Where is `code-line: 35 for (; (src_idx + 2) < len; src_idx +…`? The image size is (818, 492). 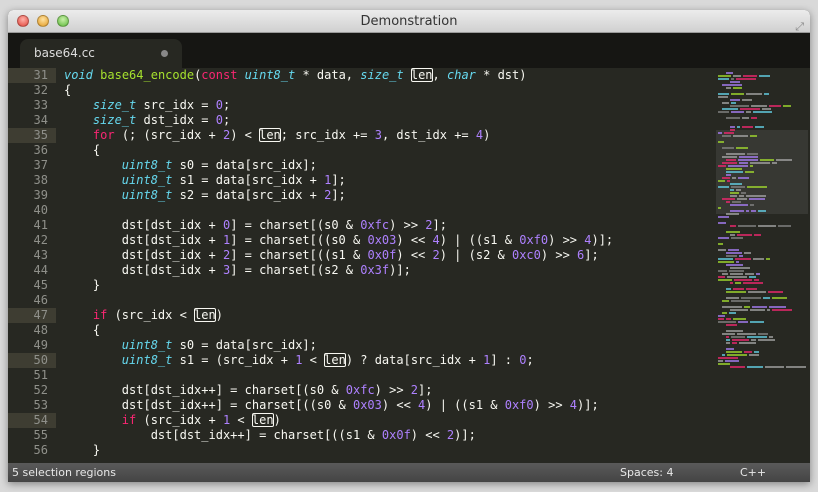
code-line: 35 for (; (src_idx + 2) < len; src_idx +… is located at coordinates (361, 135).